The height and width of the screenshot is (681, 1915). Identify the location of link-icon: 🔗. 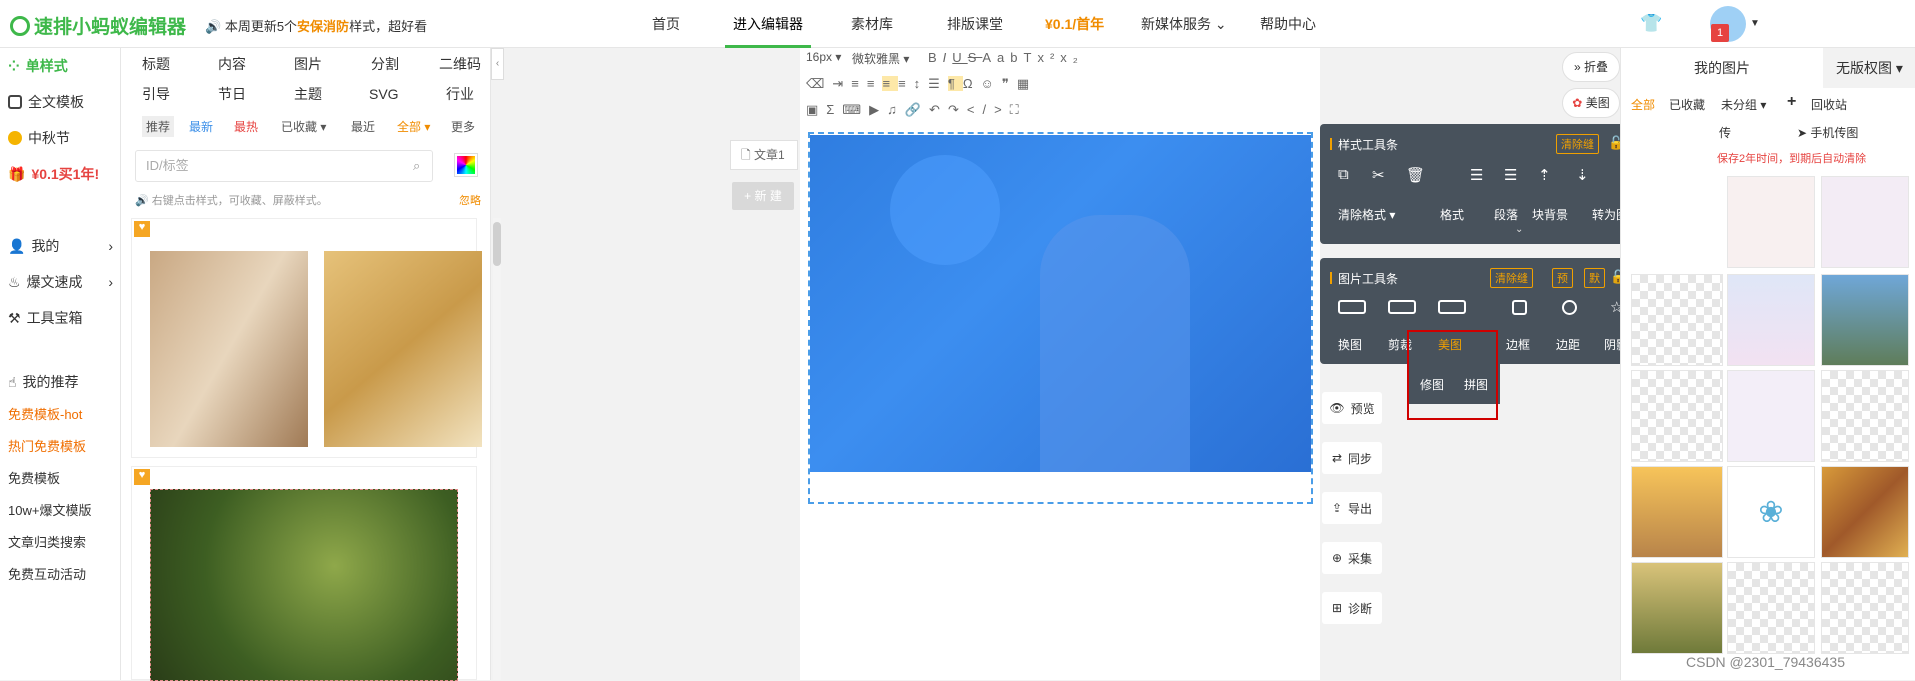
(917, 109).